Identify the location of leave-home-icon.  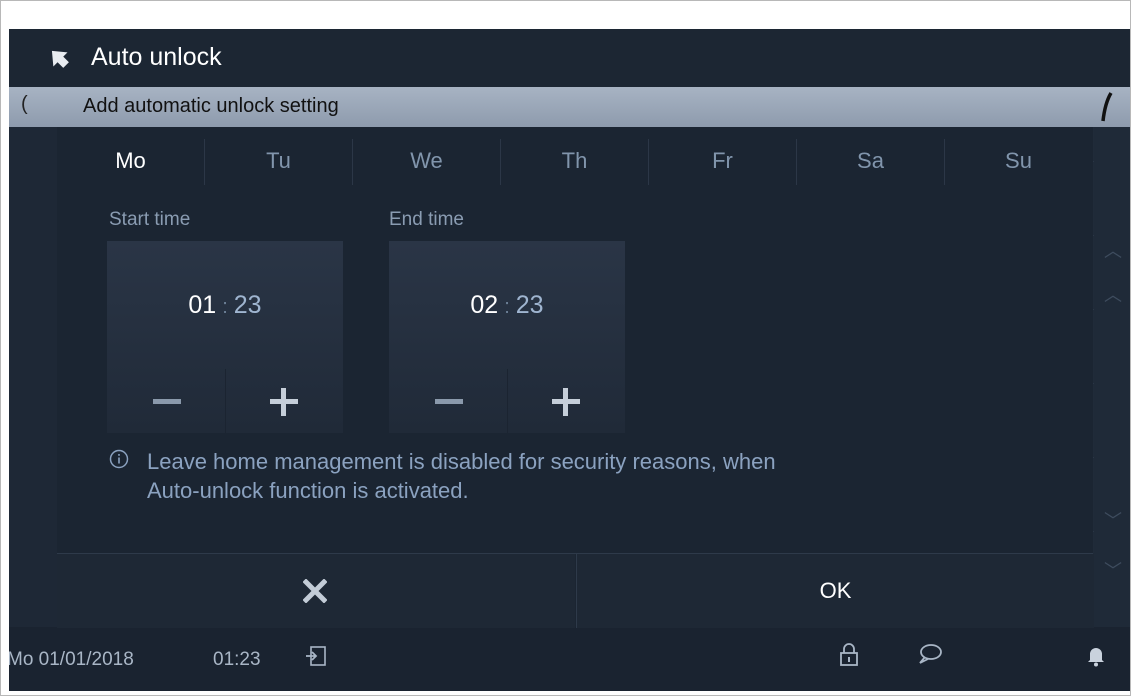
(316, 656).